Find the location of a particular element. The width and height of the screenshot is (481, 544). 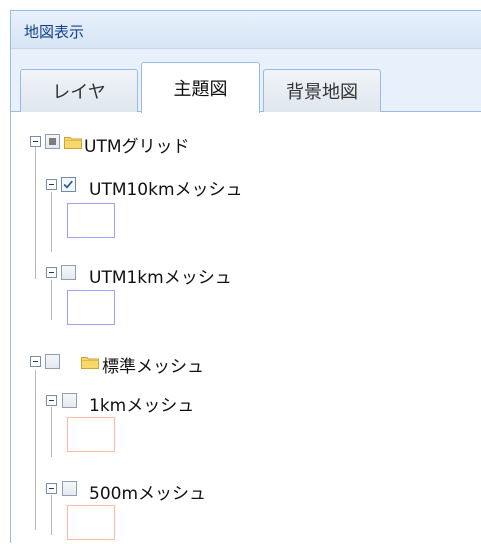

tab-thematic-map: 主題図 is located at coordinates (200, 87).